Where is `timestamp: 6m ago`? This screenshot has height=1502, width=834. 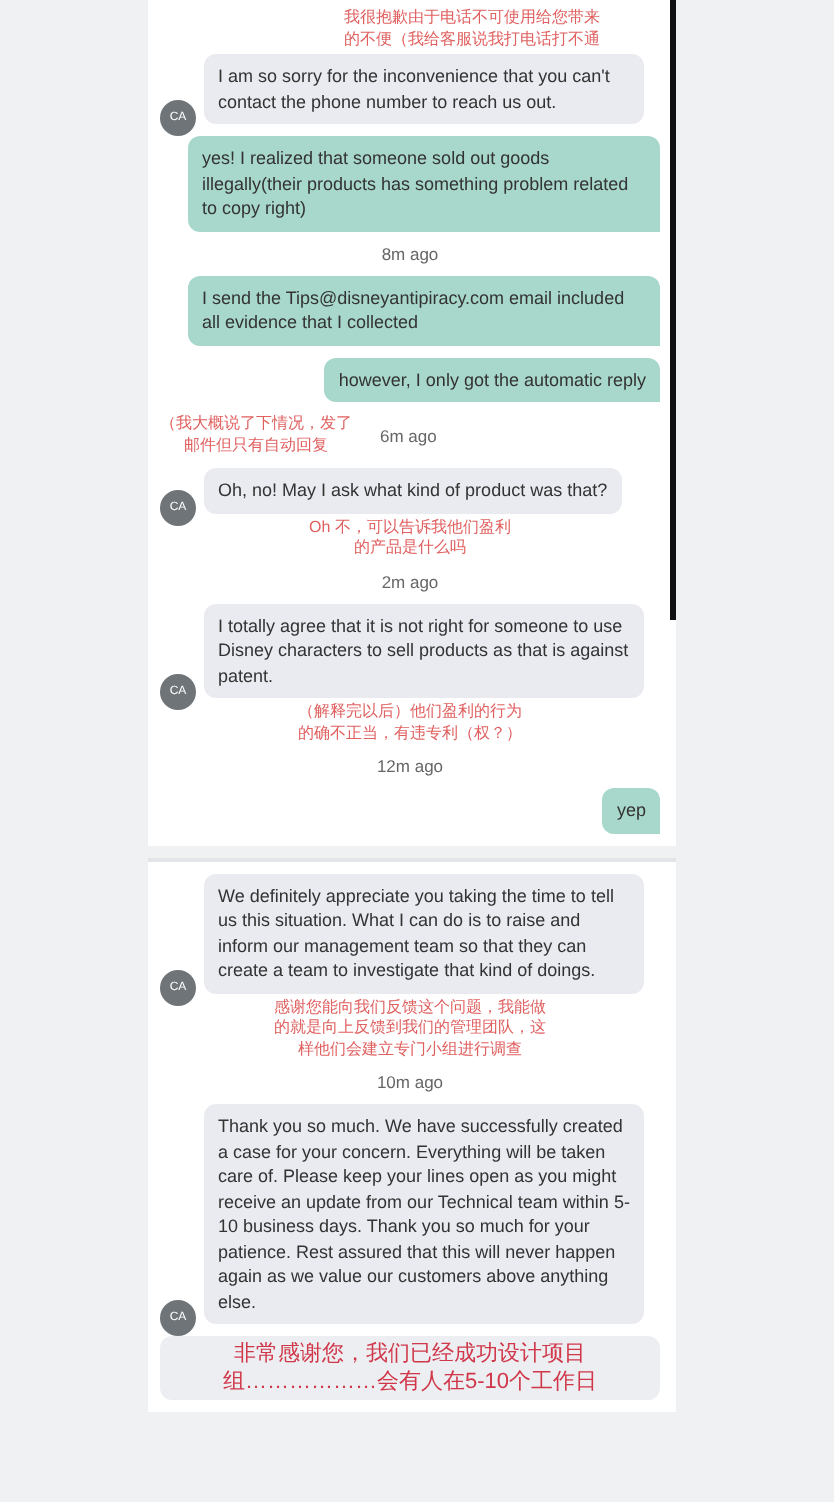
timestamp: 6m ago is located at coordinates (408, 435).